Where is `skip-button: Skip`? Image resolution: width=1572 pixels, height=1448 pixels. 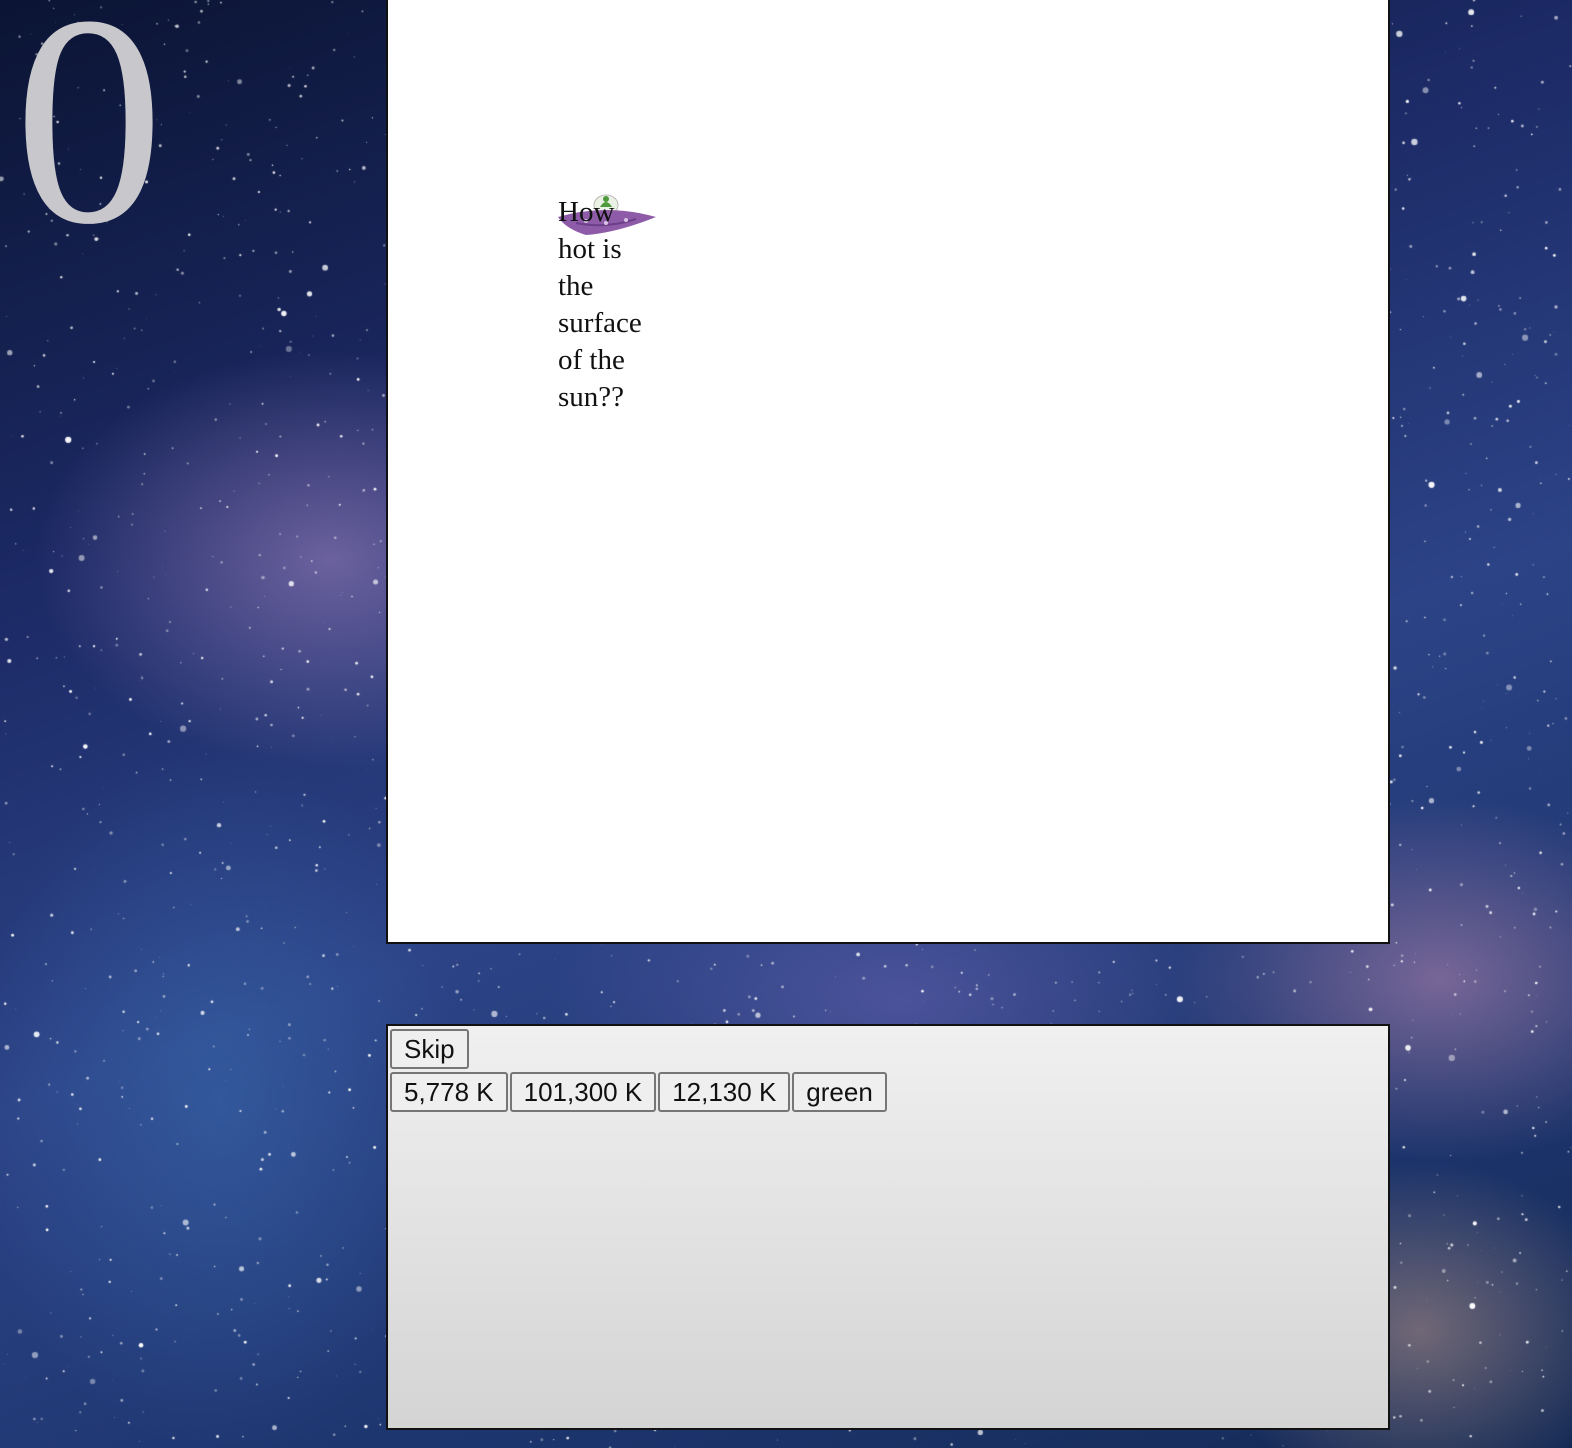 skip-button: Skip is located at coordinates (429, 1049).